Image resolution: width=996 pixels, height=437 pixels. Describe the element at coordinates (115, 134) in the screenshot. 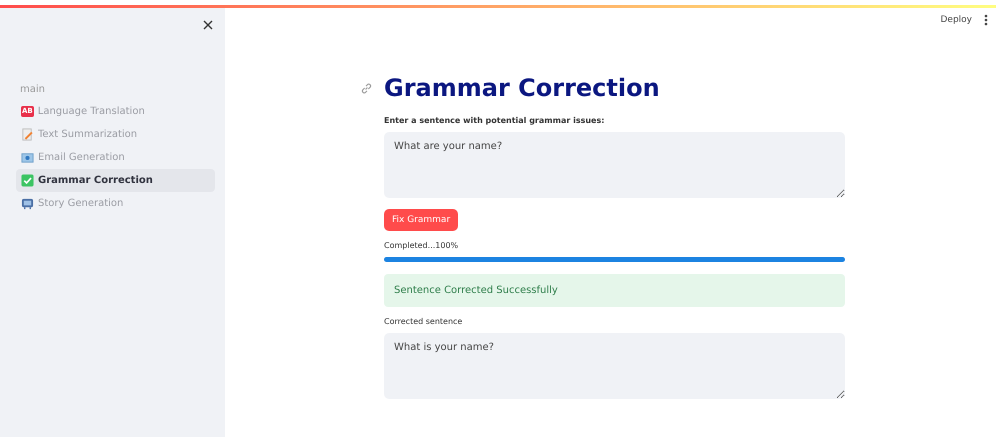

I see `sidebar-item: Text Summarization` at that location.